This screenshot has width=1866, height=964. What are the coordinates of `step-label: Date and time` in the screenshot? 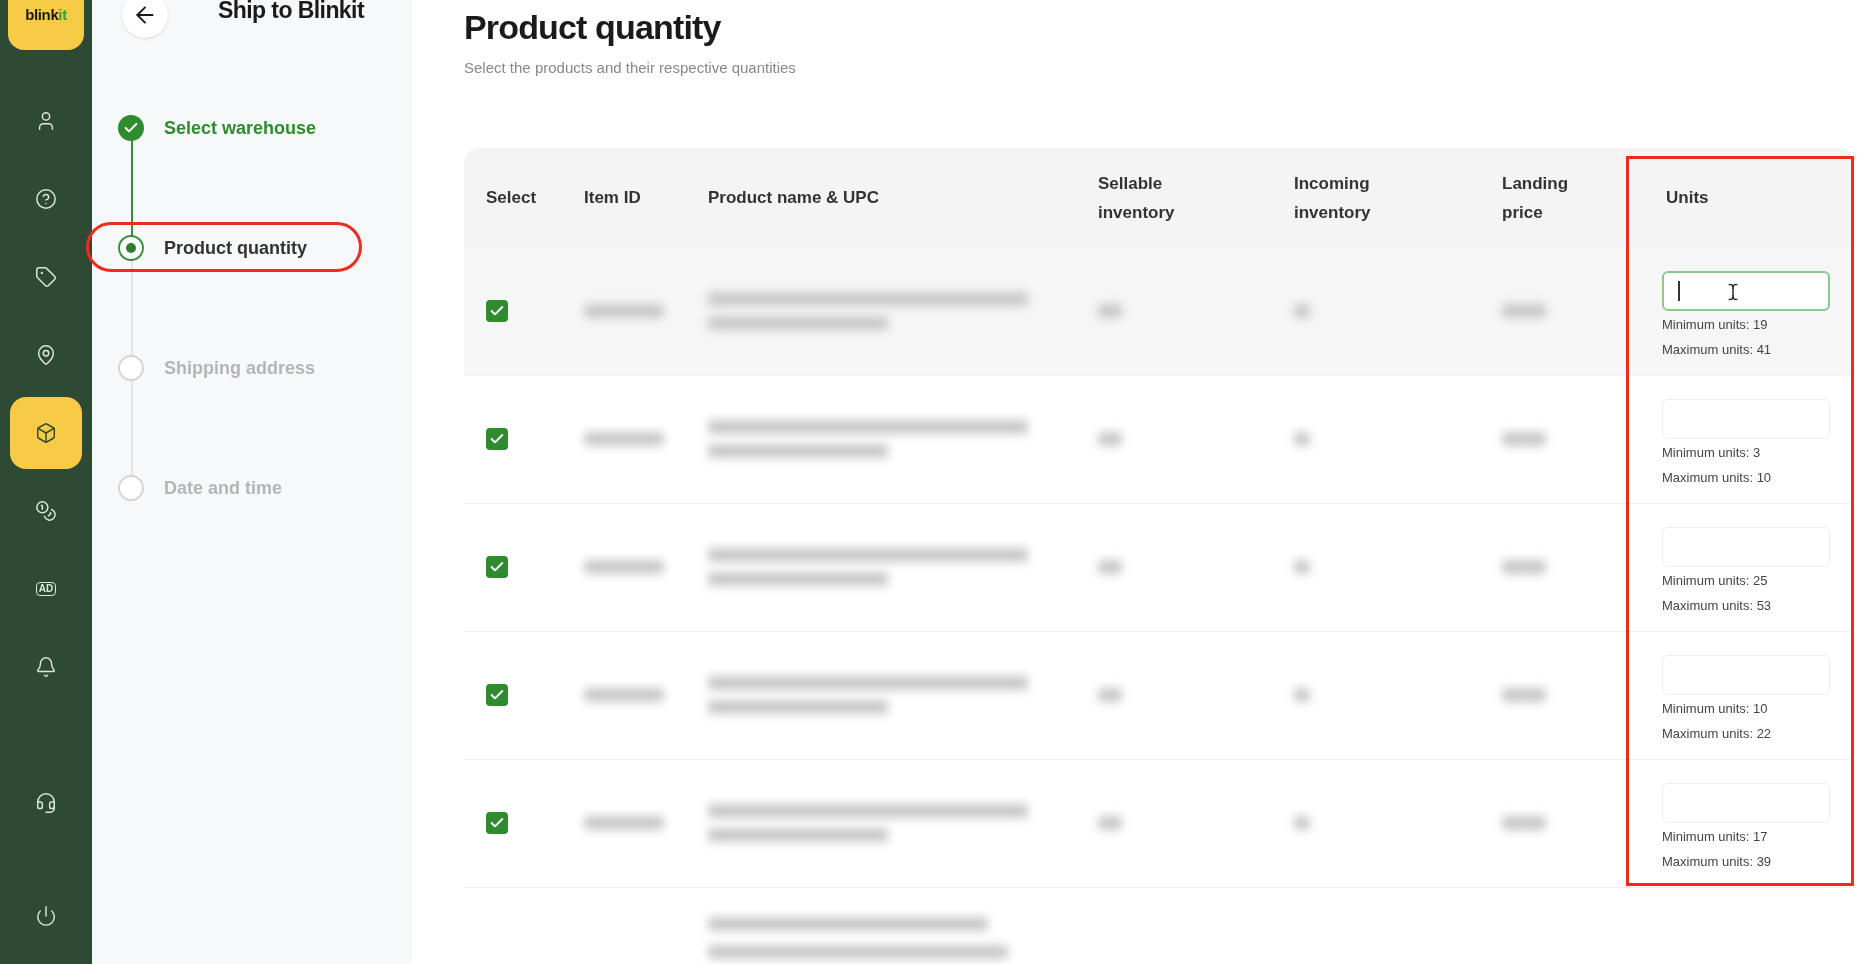 It's located at (223, 488).